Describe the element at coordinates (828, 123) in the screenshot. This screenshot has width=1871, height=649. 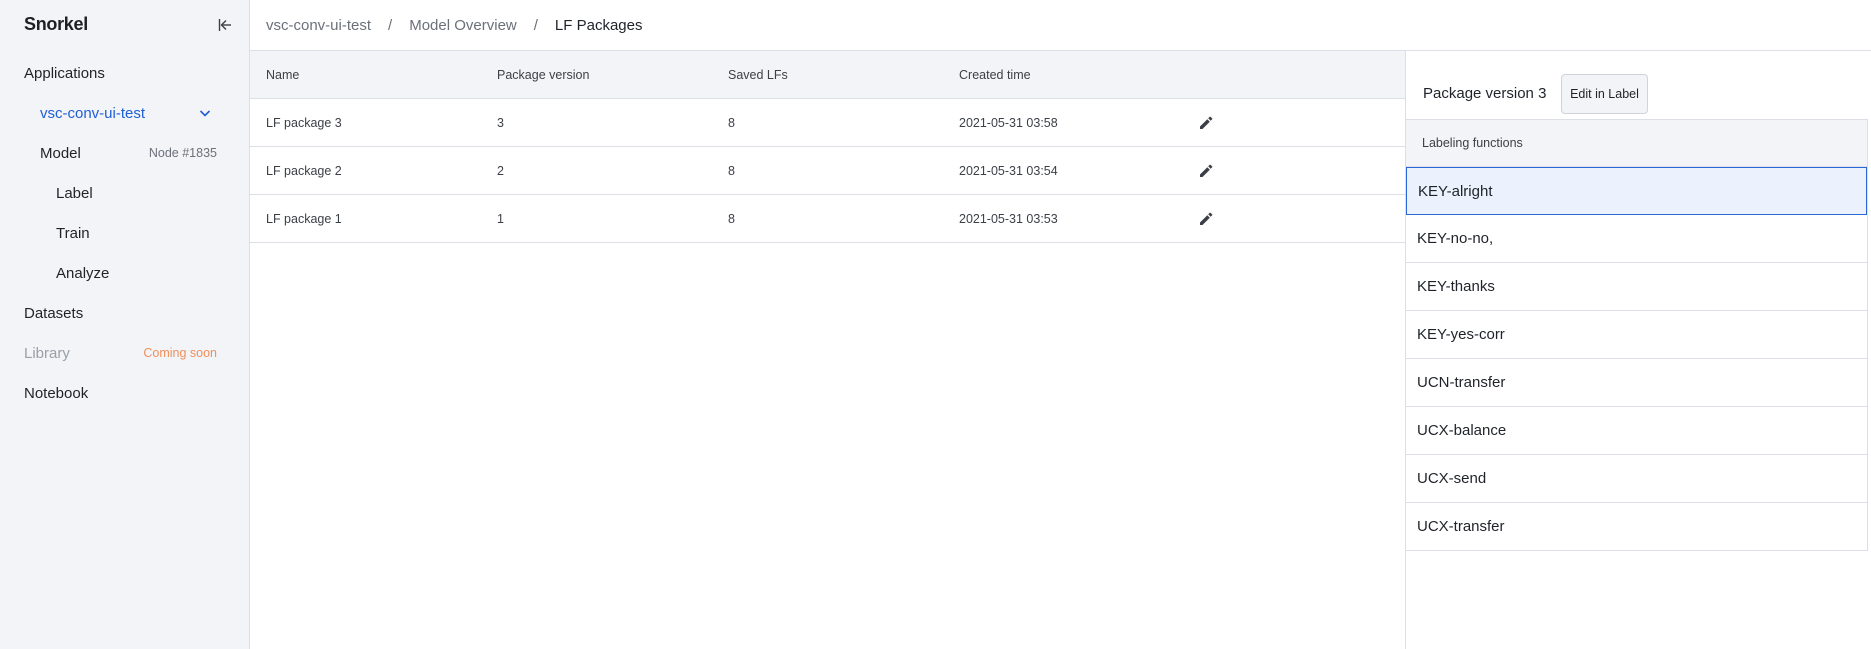
I see `table-row: LF package 3 3 8 2021-05-31 03:58` at that location.